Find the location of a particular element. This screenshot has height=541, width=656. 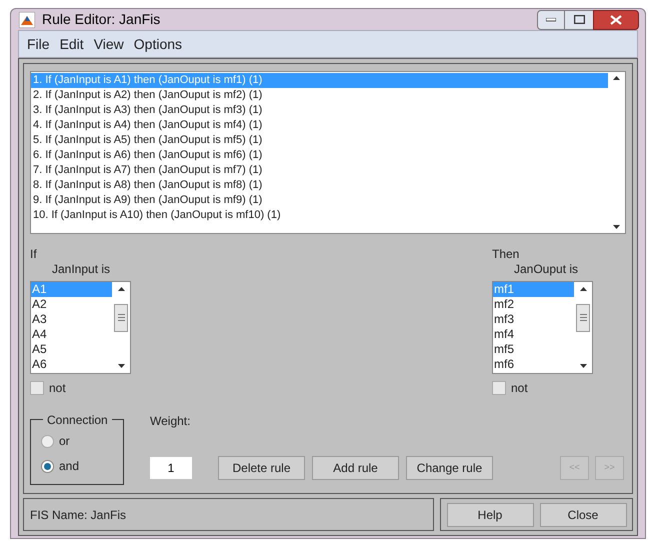

menu-item: Options is located at coordinates (158, 44).